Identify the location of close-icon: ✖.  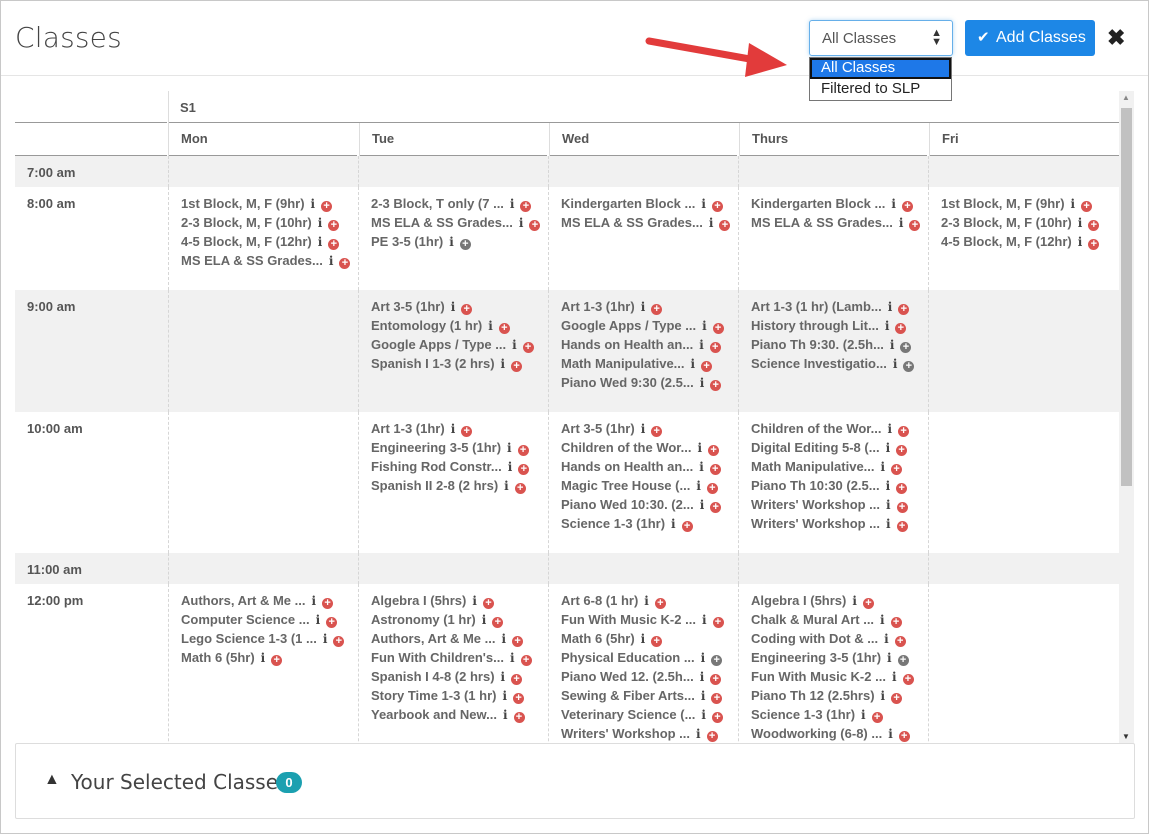
(1116, 38).